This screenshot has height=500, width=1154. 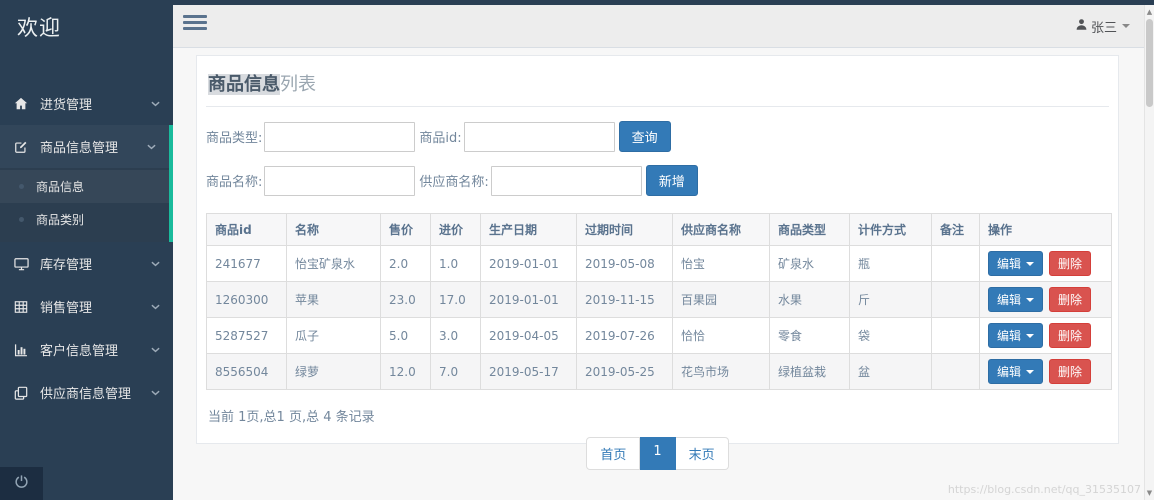 I want to click on table-cell: 5.0, so click(x=405, y=335).